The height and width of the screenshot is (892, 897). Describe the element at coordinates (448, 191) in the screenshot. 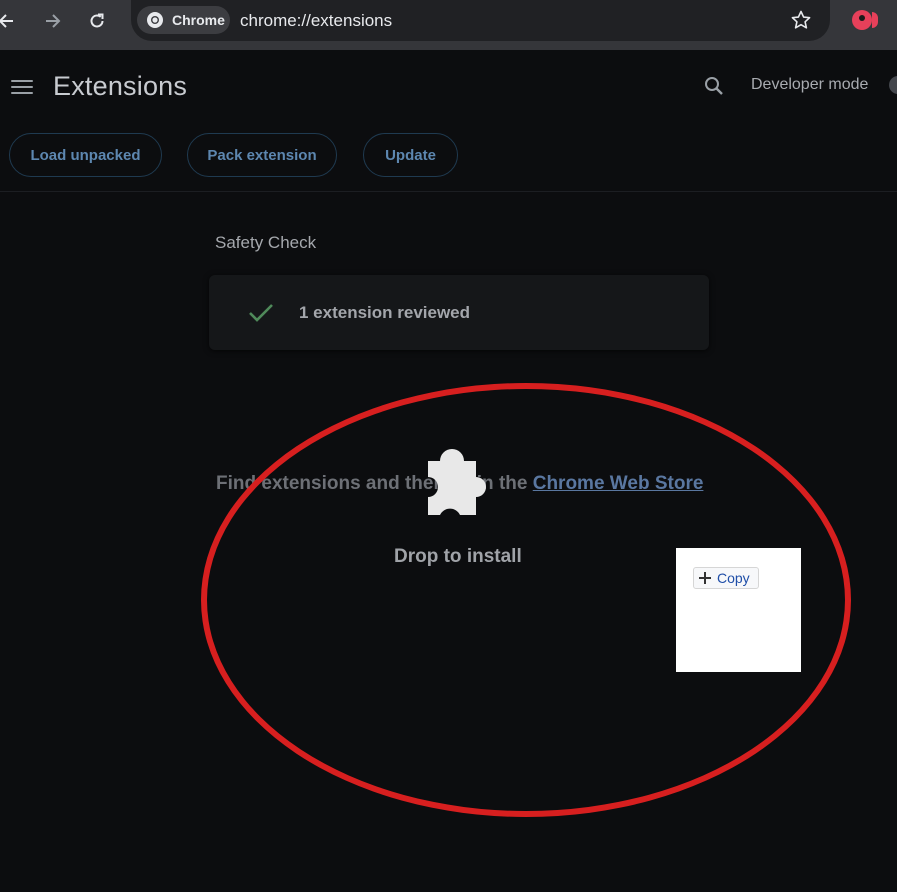

I see `toolbar-divider` at that location.